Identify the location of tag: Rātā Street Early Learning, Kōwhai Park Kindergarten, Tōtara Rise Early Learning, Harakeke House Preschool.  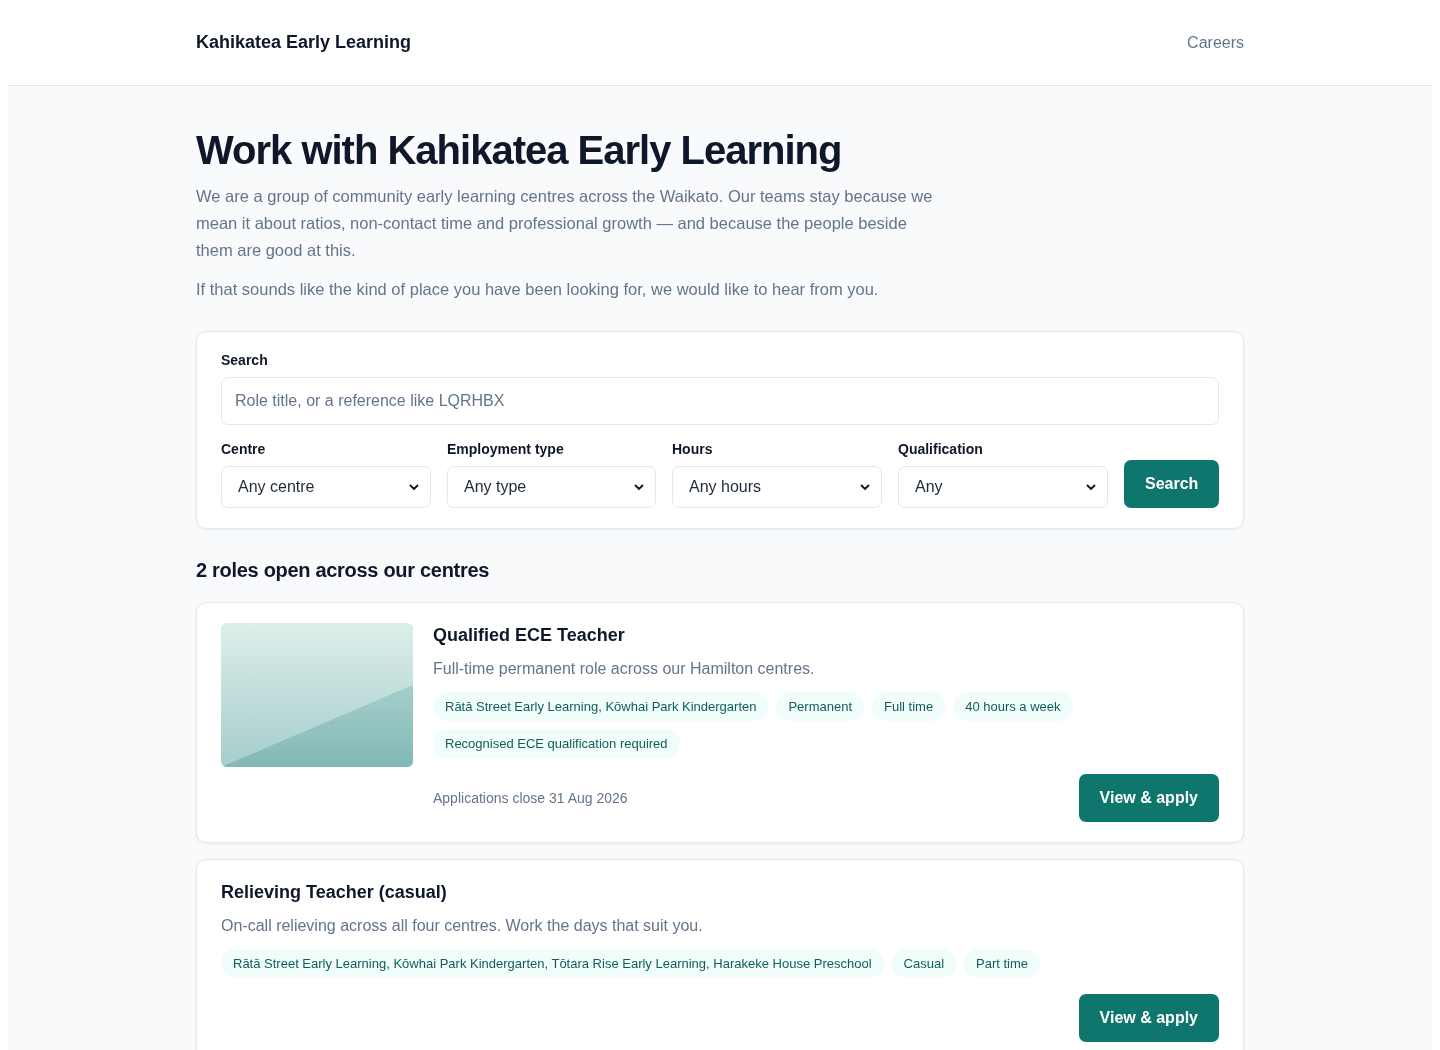
(552, 963).